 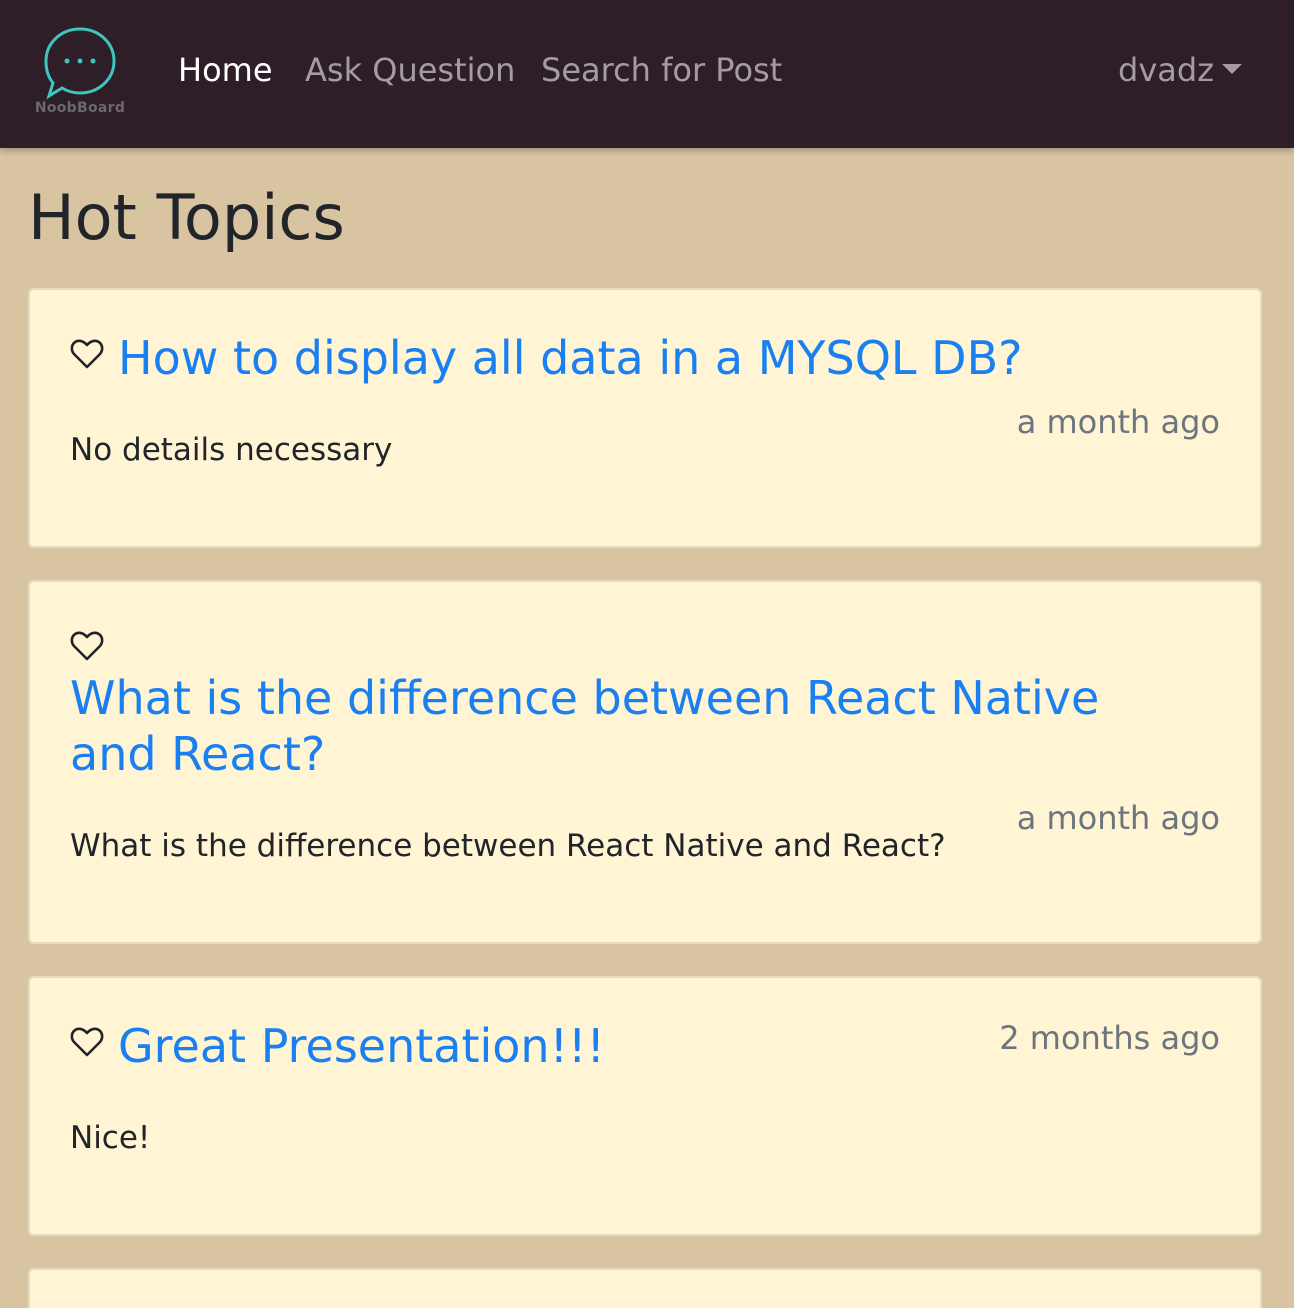 I want to click on chat-bubble-logo-icon, so click(x=80, y=63).